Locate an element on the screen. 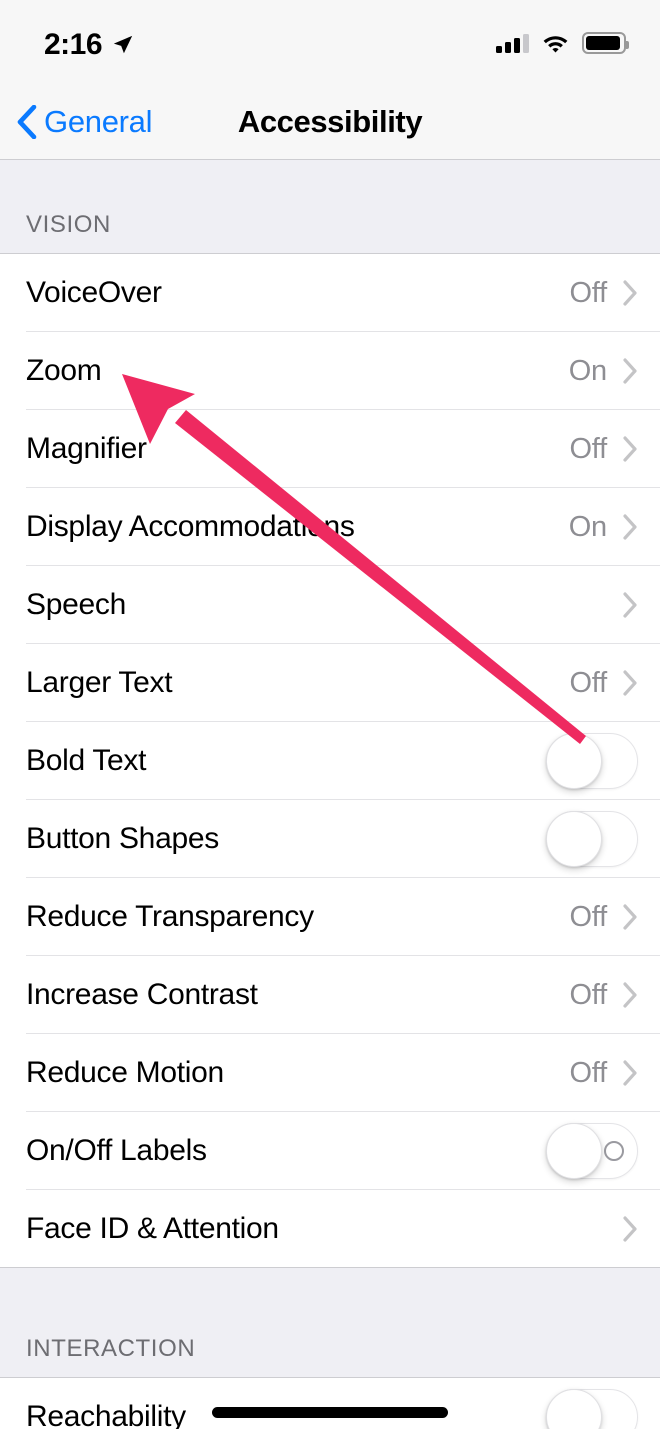 This screenshot has width=660, height=1429. status-bar-left: 2:16 is located at coordinates (89, 43).